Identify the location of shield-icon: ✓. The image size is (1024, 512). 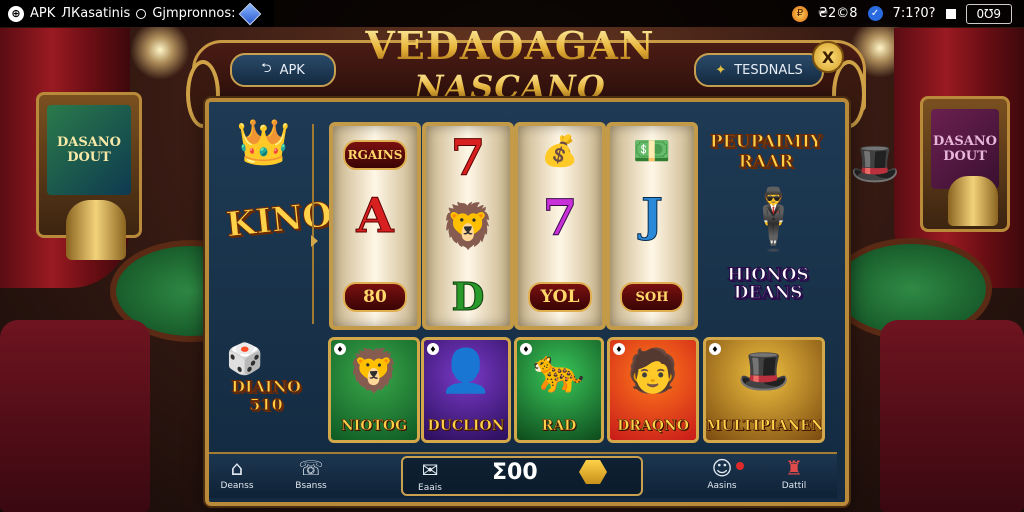
(875, 13).